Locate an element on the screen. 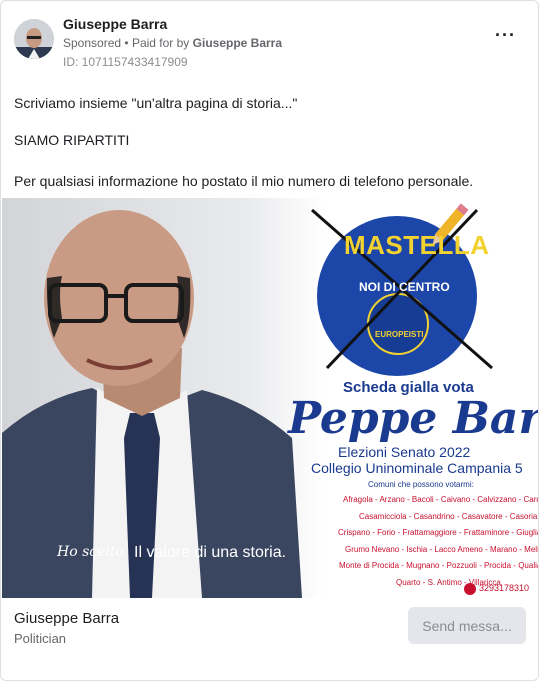  logo-europeisti: EUROPEISTI is located at coordinates (399, 334).